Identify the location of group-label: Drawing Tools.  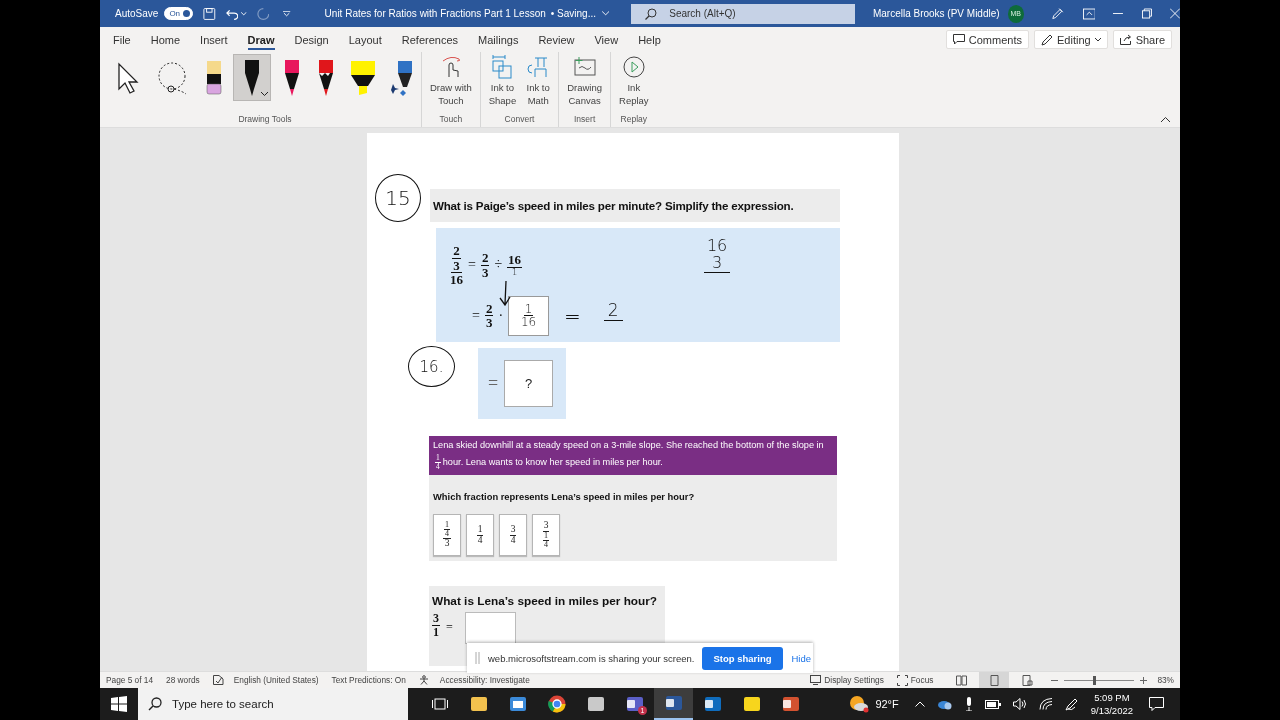
(265, 120).